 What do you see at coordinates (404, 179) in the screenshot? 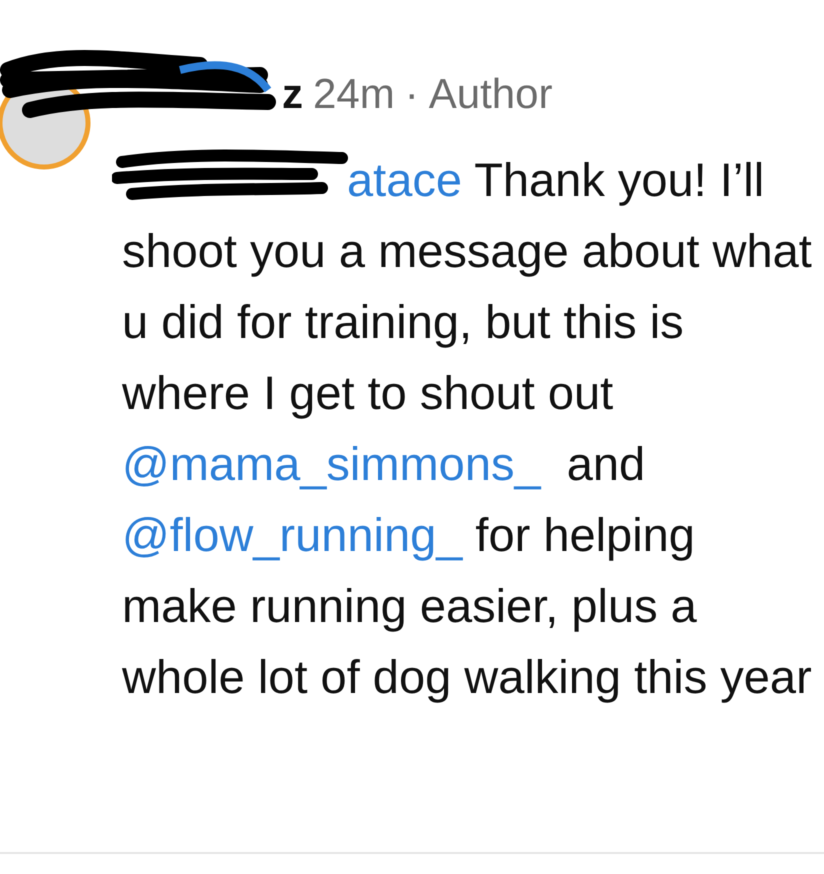
I see `mention-link: atace` at bounding box center [404, 179].